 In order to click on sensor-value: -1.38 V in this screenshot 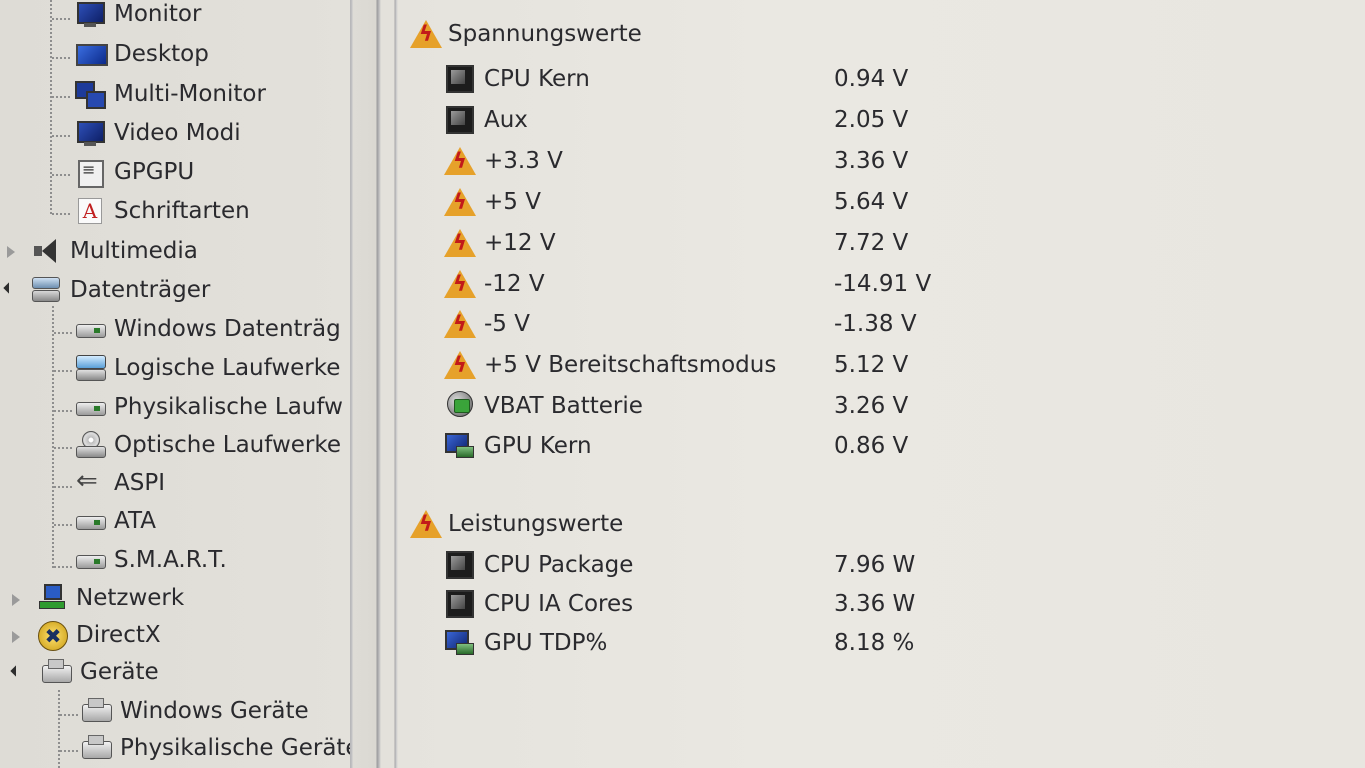, I will do `click(875, 324)`.